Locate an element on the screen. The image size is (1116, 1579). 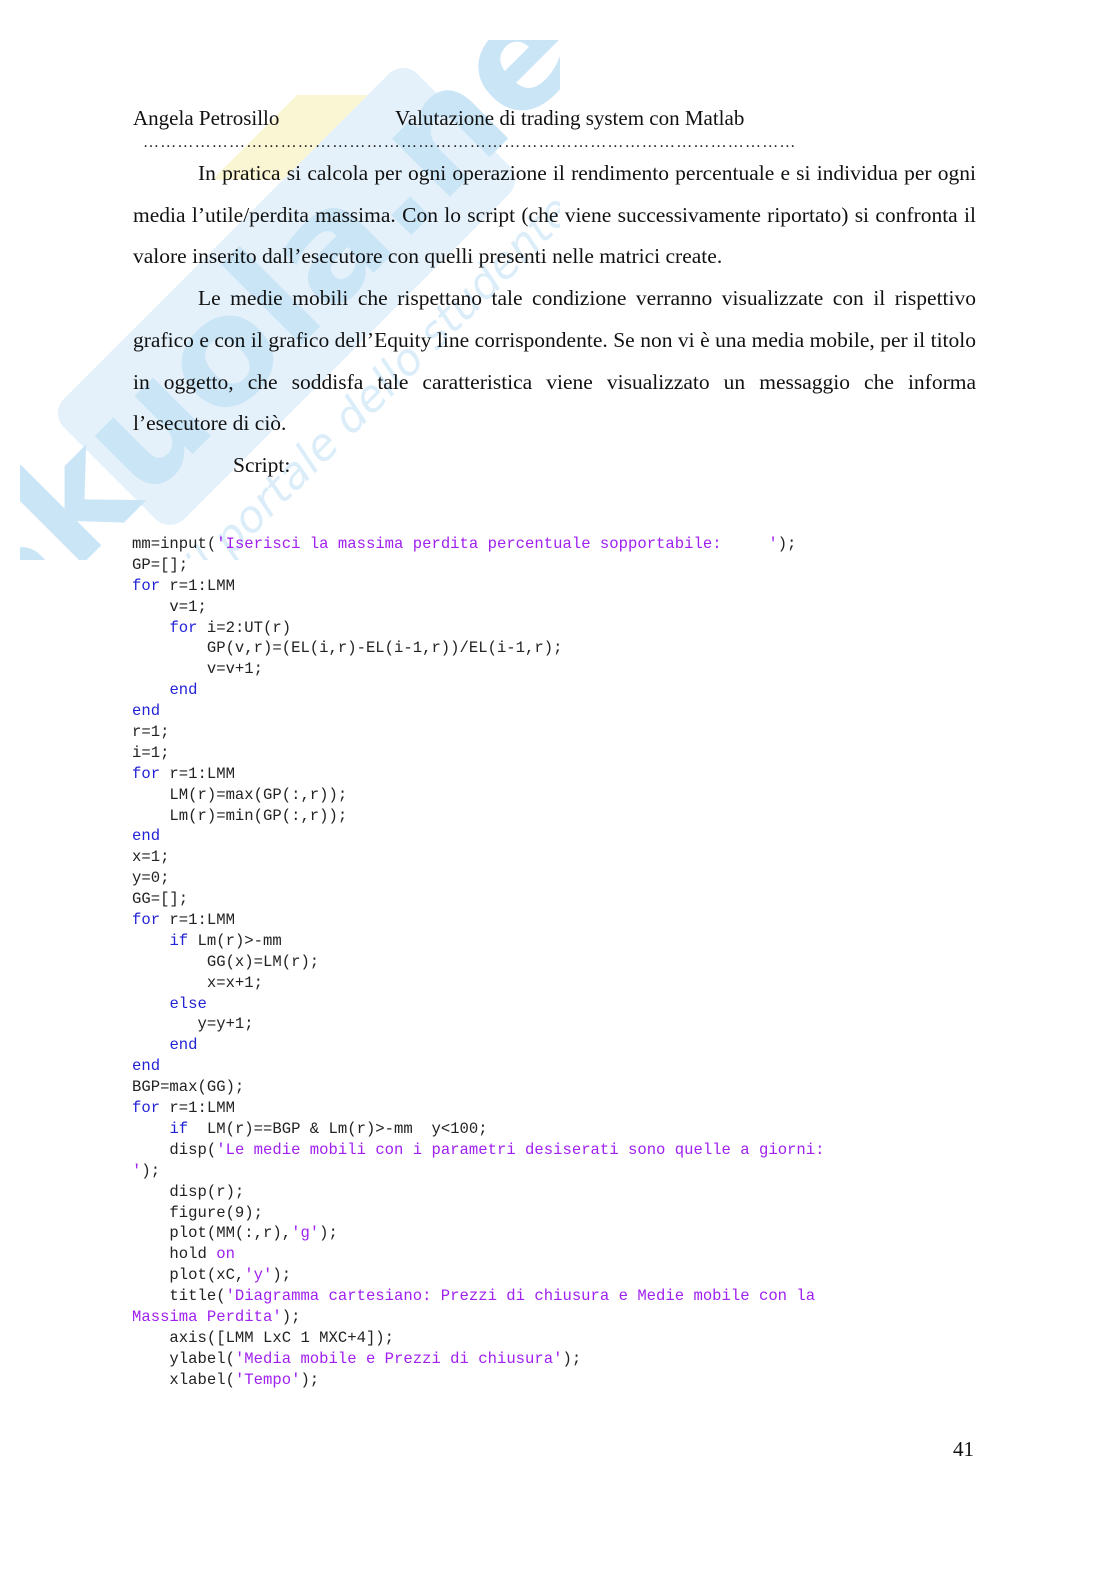
page-number: 41 is located at coordinates (963, 1449).